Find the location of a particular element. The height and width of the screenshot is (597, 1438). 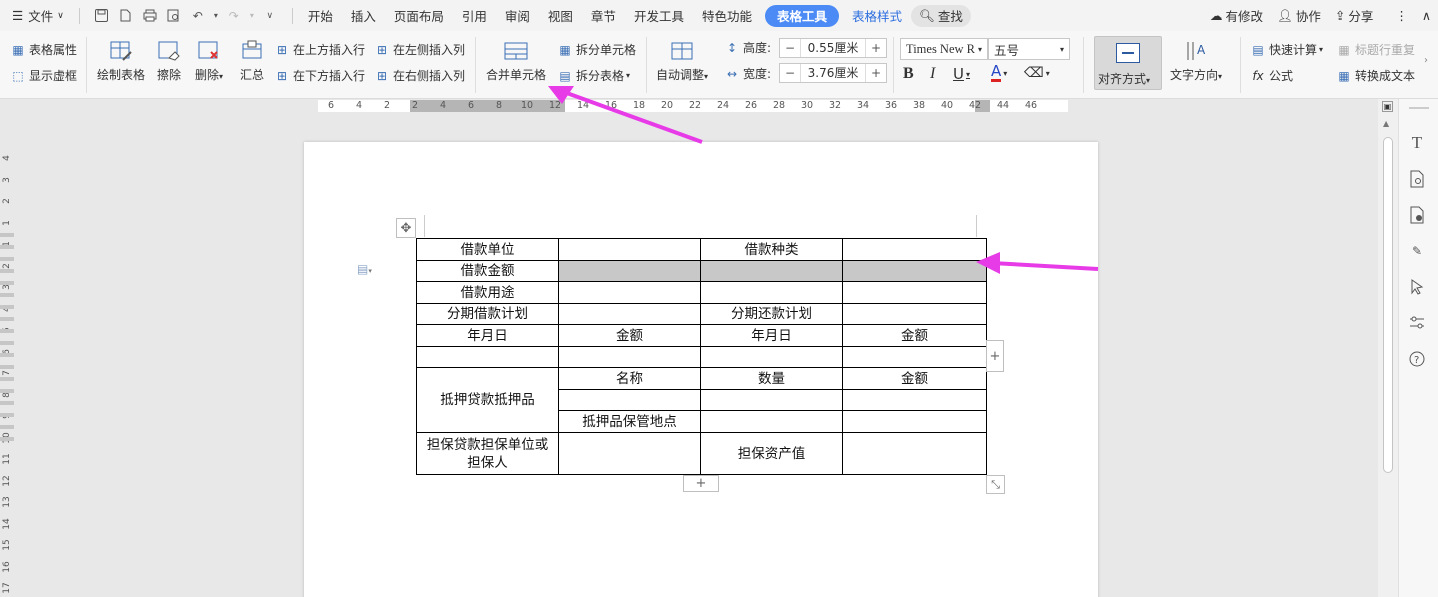

vertical-scrollbar: ▣ ▲ is located at coordinates (1388, 348).